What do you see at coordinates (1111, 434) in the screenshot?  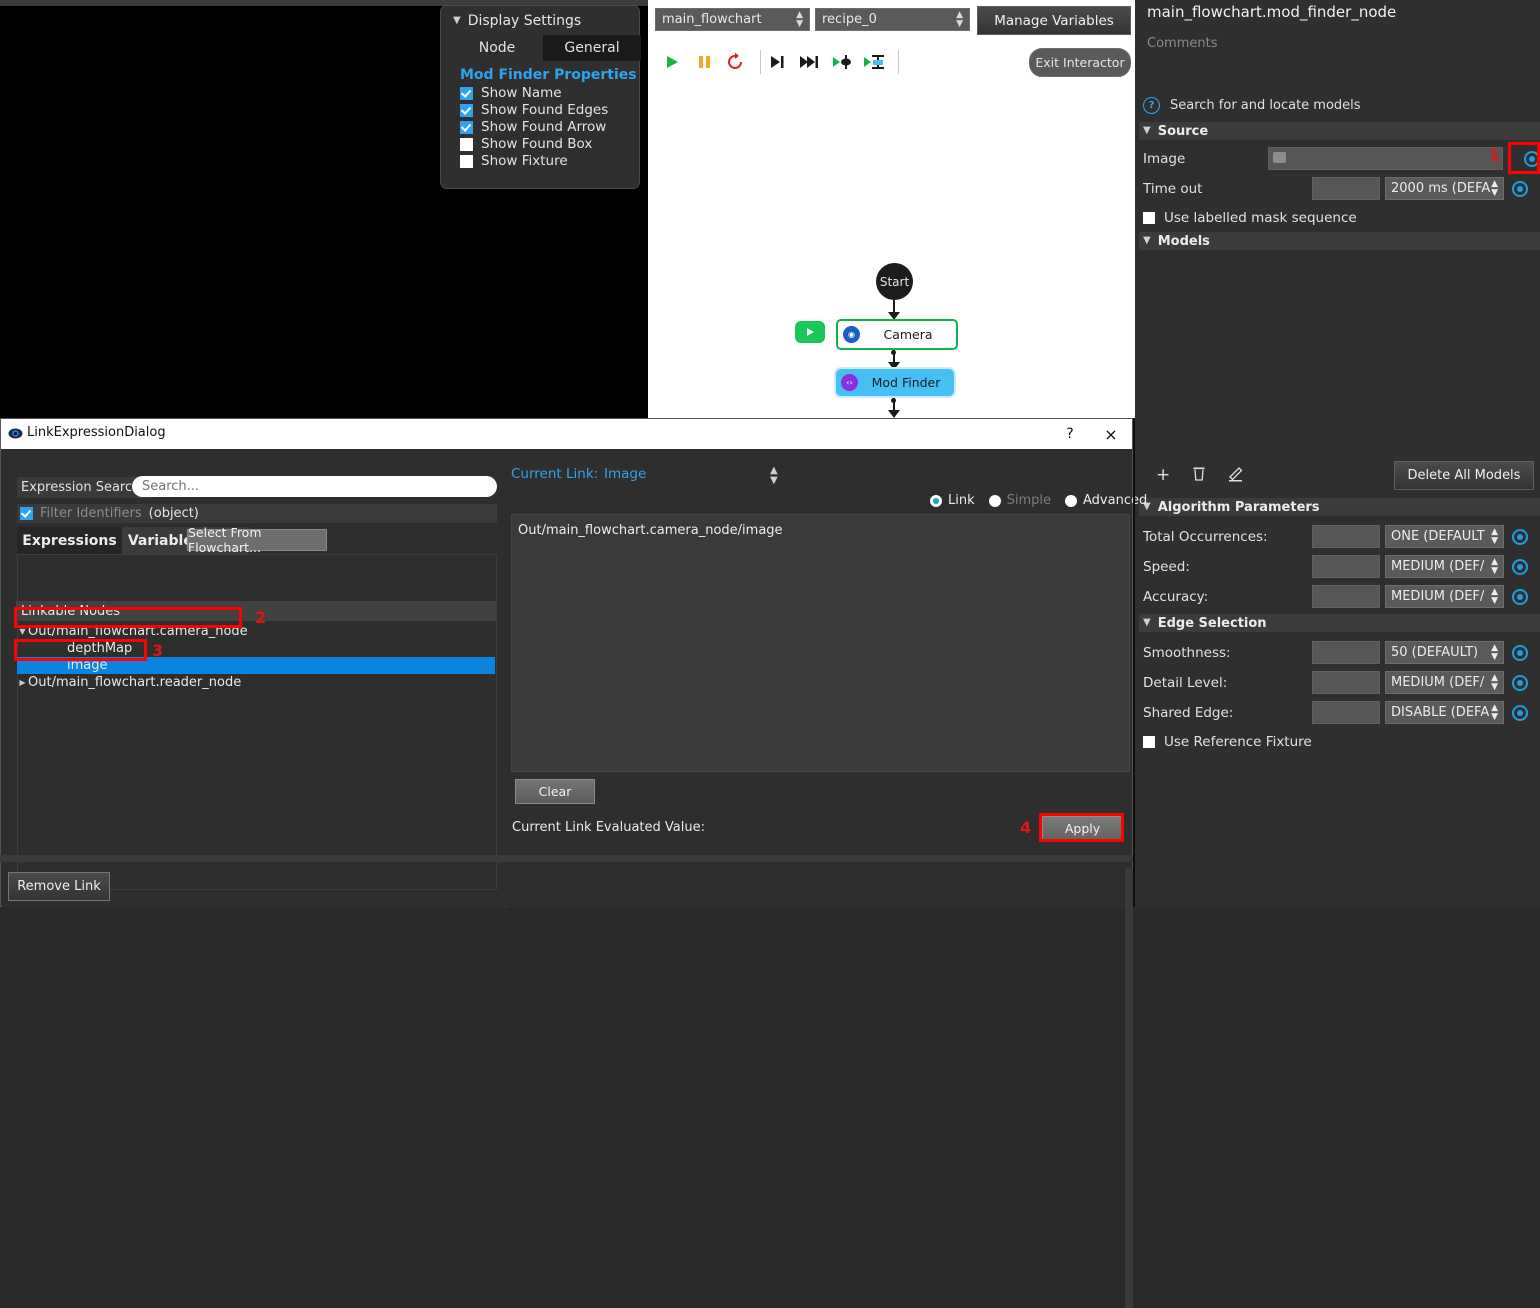 I see `close-icon: ×` at bounding box center [1111, 434].